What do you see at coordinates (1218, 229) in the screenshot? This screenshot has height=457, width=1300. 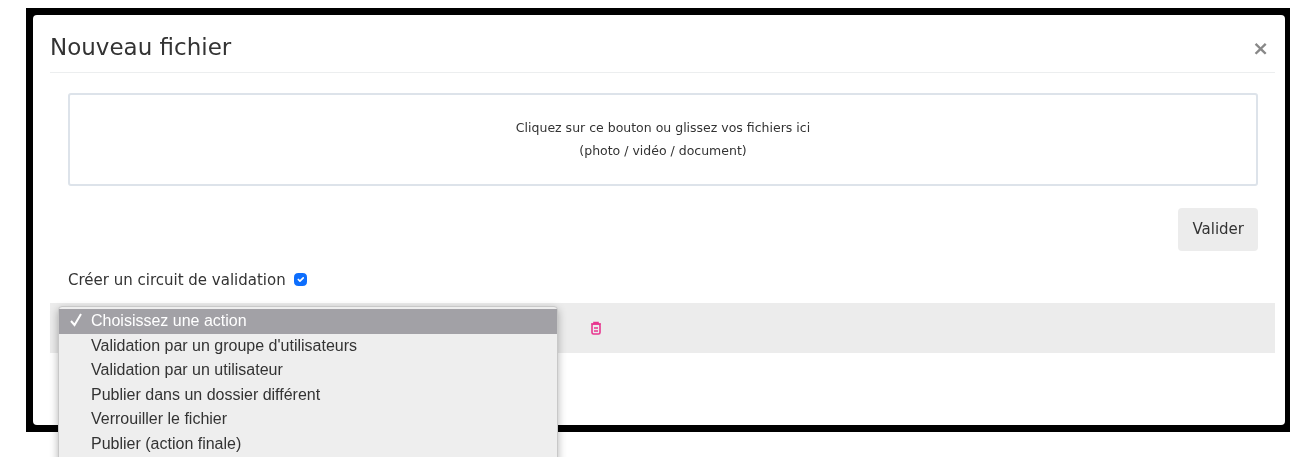 I see `validate-button: Valider` at bounding box center [1218, 229].